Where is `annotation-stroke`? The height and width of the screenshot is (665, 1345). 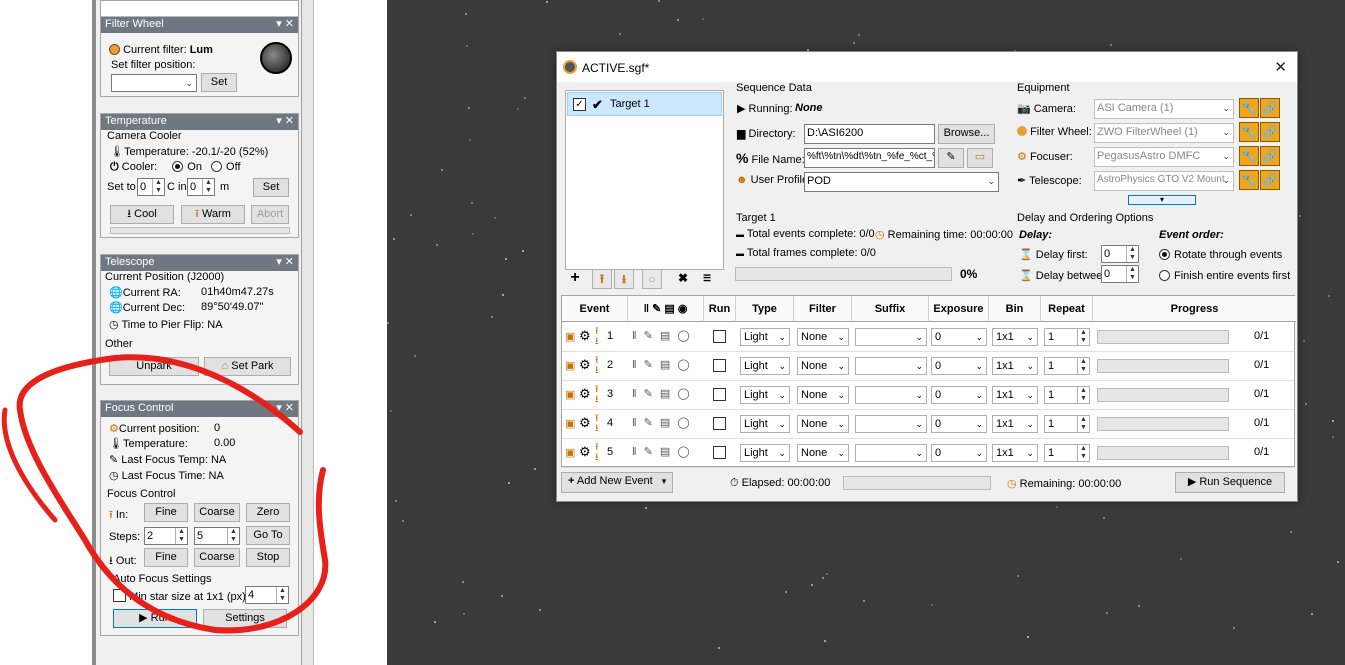
annotation-stroke is located at coordinates (172, 494).